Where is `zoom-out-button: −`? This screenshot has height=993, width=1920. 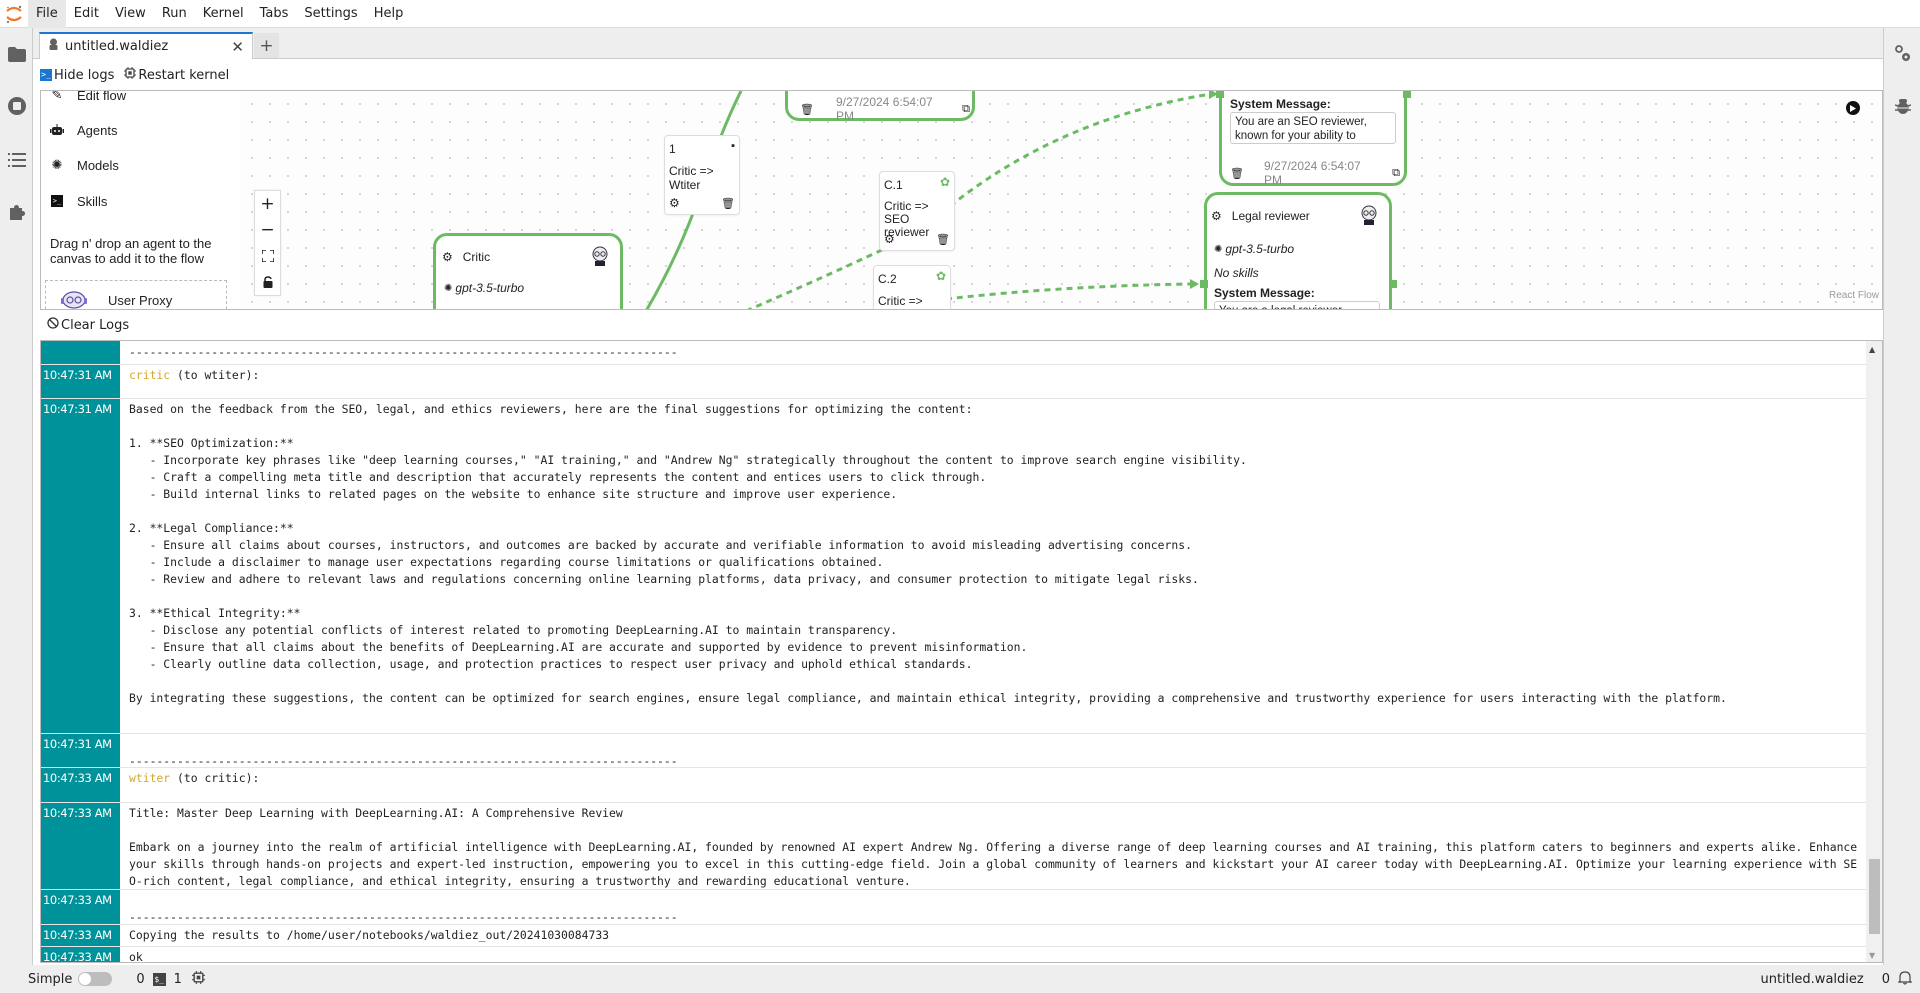
zoom-out-button: − is located at coordinates (267, 230).